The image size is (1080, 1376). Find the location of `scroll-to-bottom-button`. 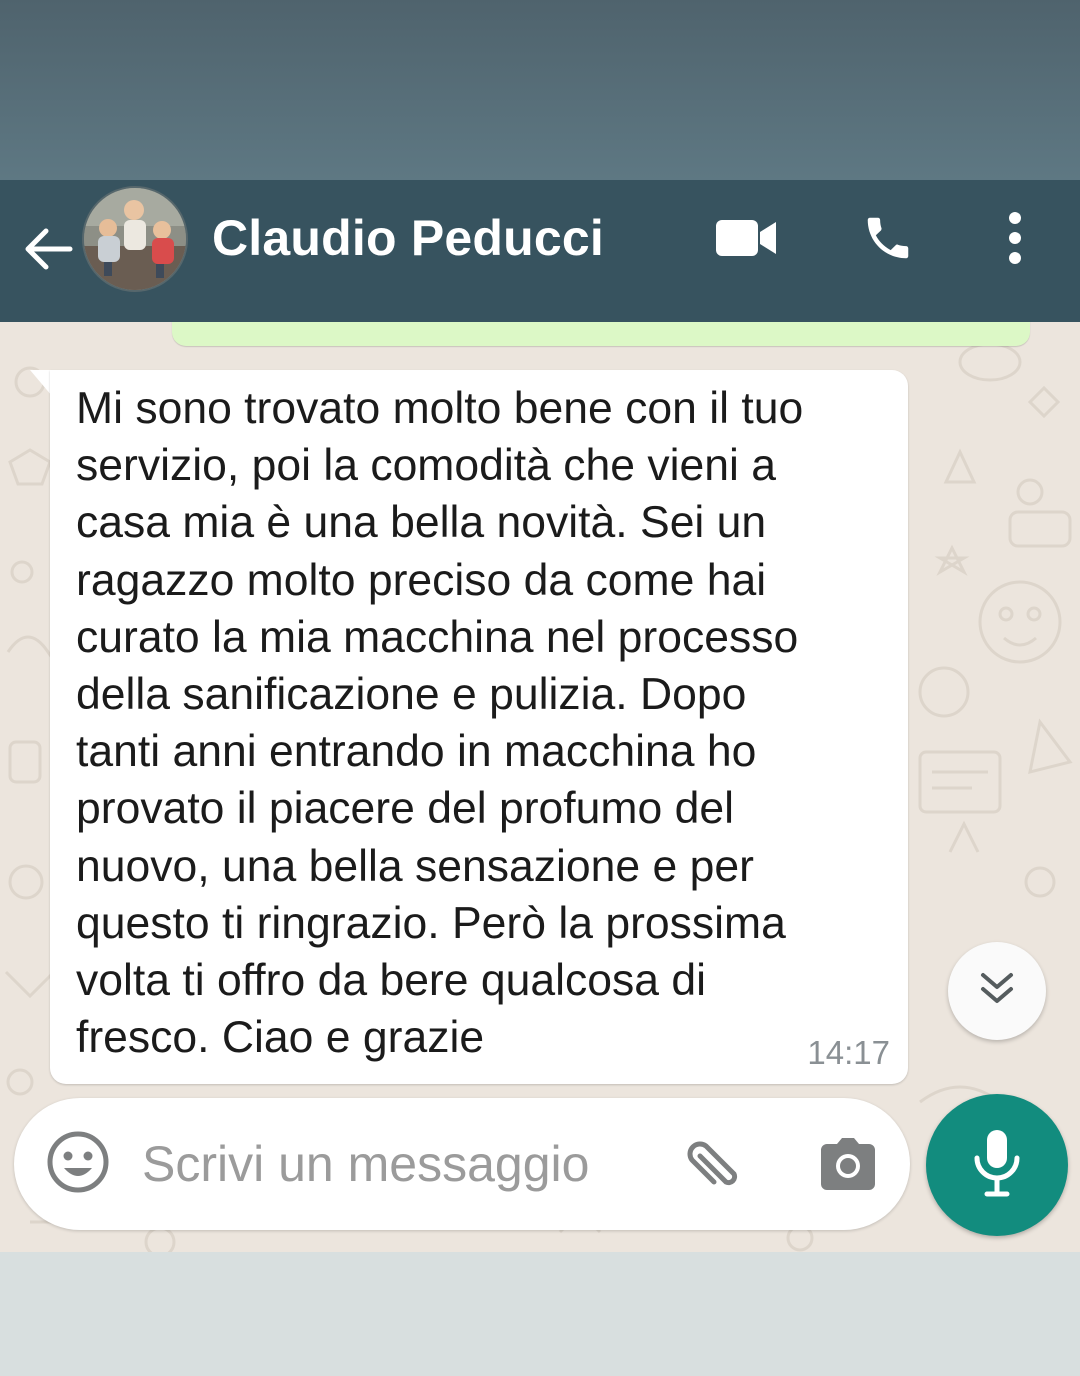

scroll-to-bottom-button is located at coordinates (997, 991).